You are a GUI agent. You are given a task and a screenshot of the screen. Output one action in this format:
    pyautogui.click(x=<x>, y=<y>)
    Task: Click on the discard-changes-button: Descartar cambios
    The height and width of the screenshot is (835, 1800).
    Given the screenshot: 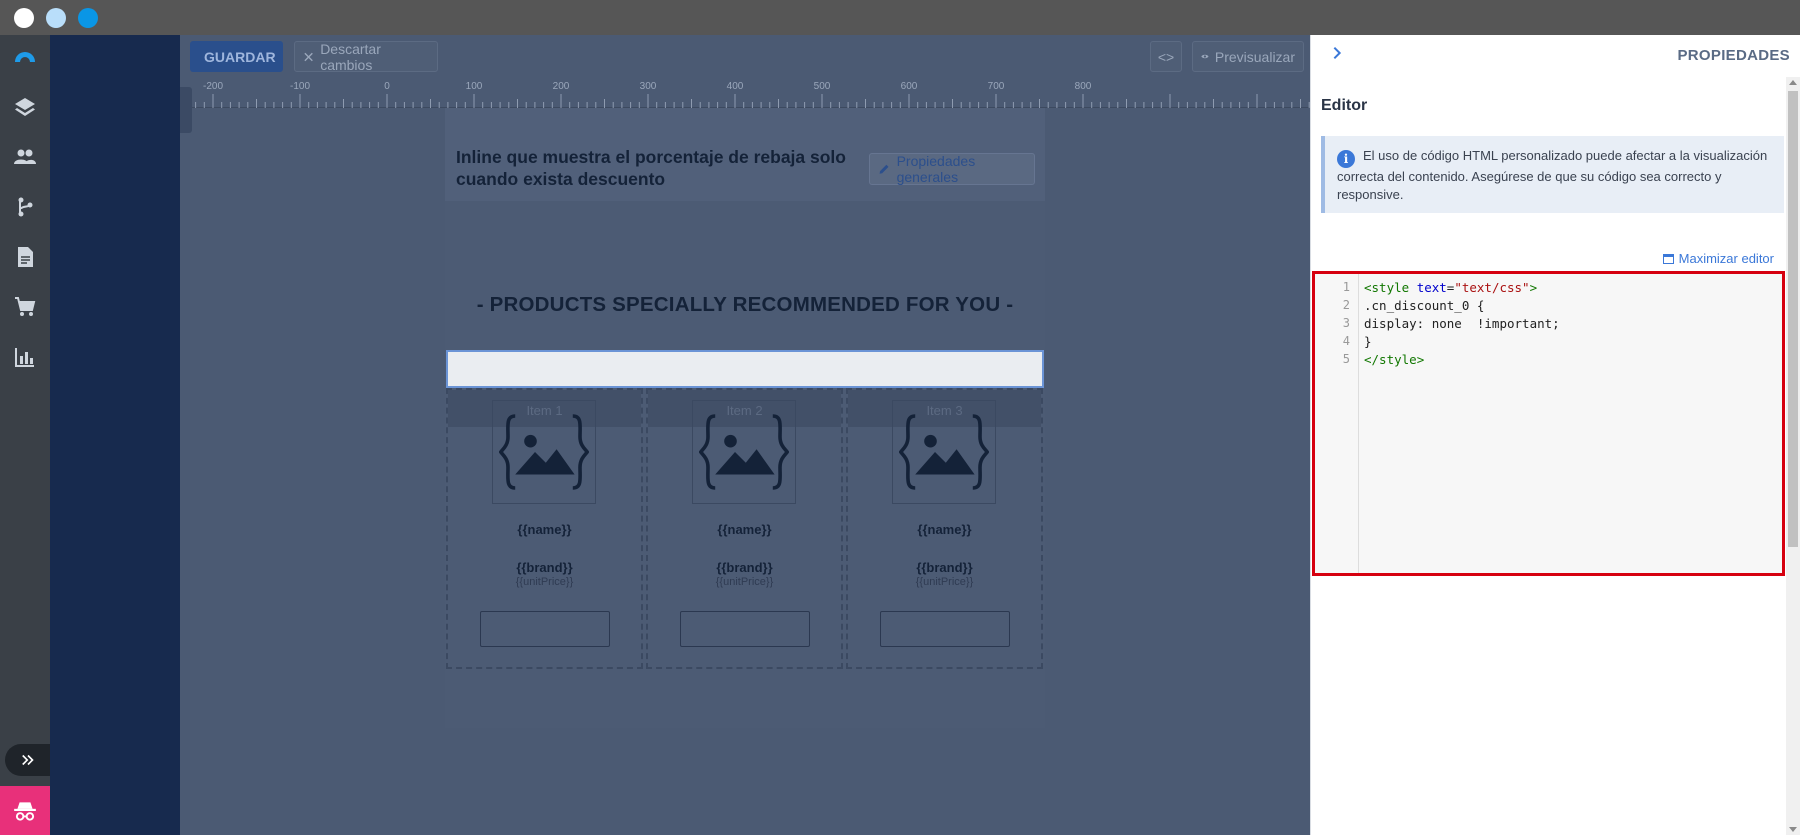 What is the action you would take?
    pyautogui.click(x=366, y=56)
    